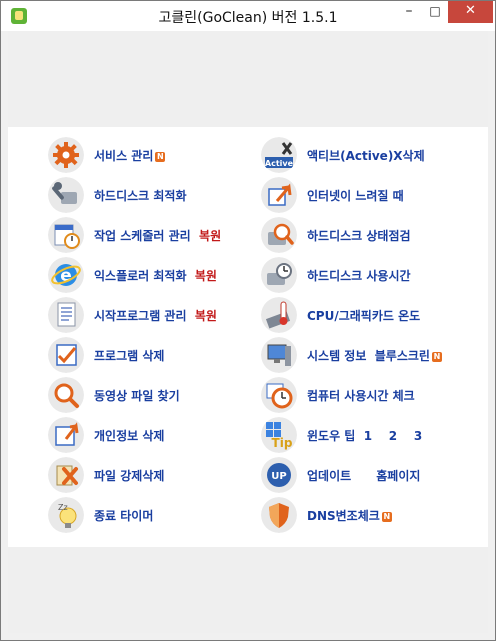 This screenshot has height=641, width=496. I want to click on document-icon, so click(66, 315).